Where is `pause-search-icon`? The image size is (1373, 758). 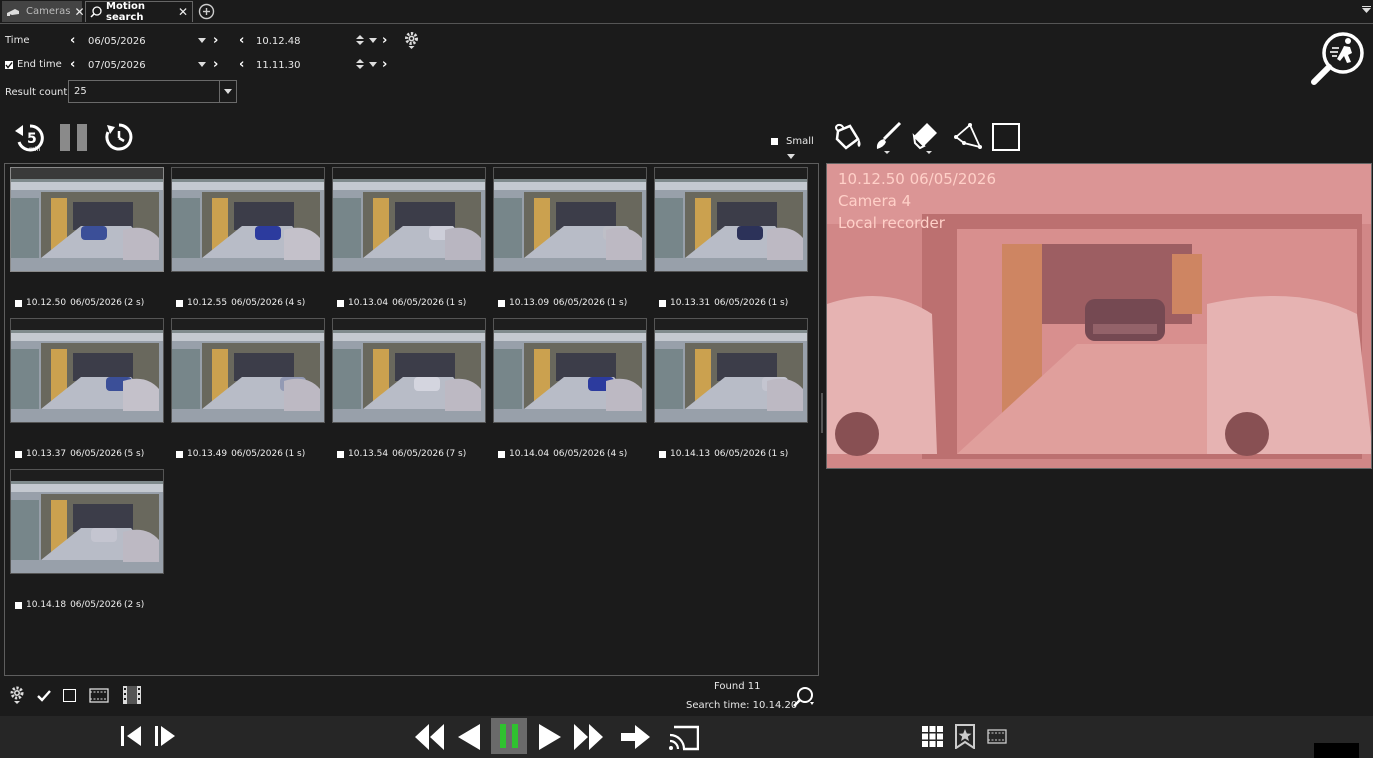 pause-search-icon is located at coordinates (74, 138).